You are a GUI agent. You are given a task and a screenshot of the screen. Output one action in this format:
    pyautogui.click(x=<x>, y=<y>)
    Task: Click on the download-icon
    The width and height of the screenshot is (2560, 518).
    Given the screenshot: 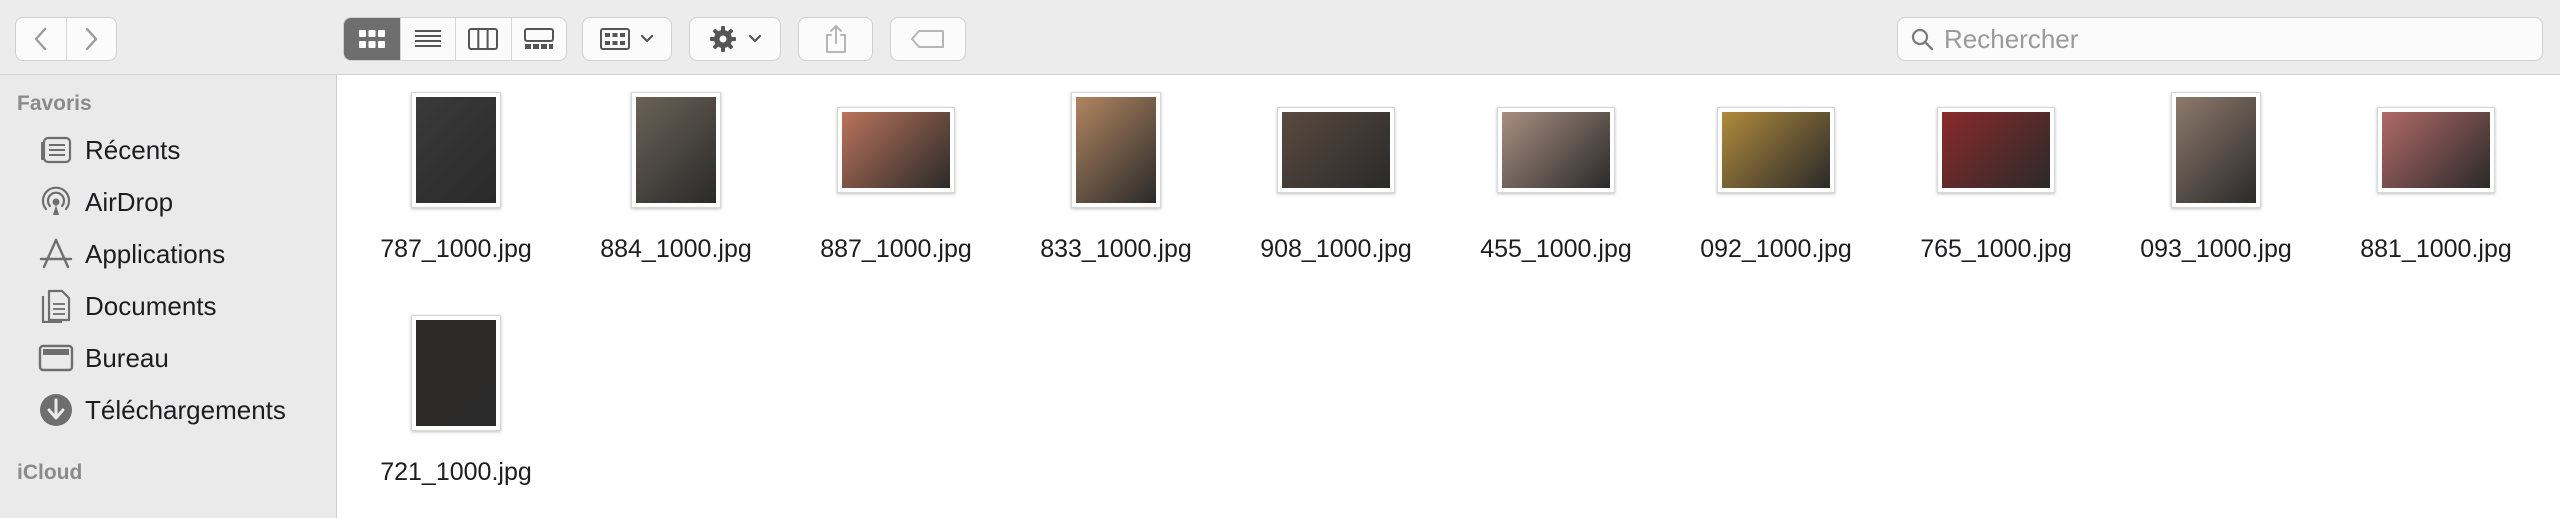 What is the action you would take?
    pyautogui.click(x=56, y=410)
    